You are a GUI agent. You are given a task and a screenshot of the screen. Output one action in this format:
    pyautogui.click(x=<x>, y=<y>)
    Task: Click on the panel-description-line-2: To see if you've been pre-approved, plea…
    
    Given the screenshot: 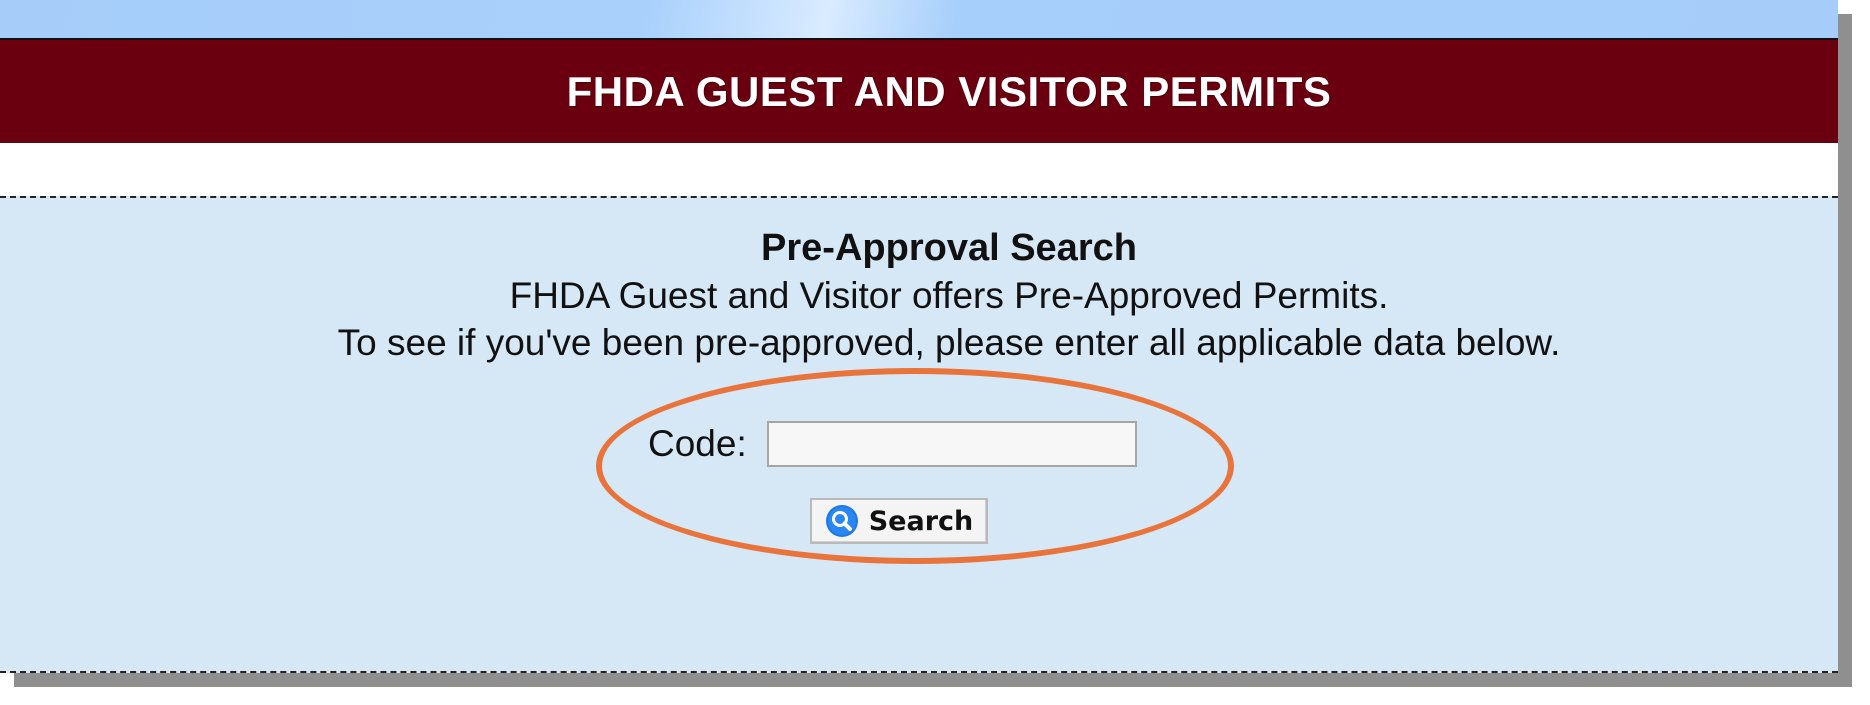 What is the action you would take?
    pyautogui.click(x=949, y=342)
    